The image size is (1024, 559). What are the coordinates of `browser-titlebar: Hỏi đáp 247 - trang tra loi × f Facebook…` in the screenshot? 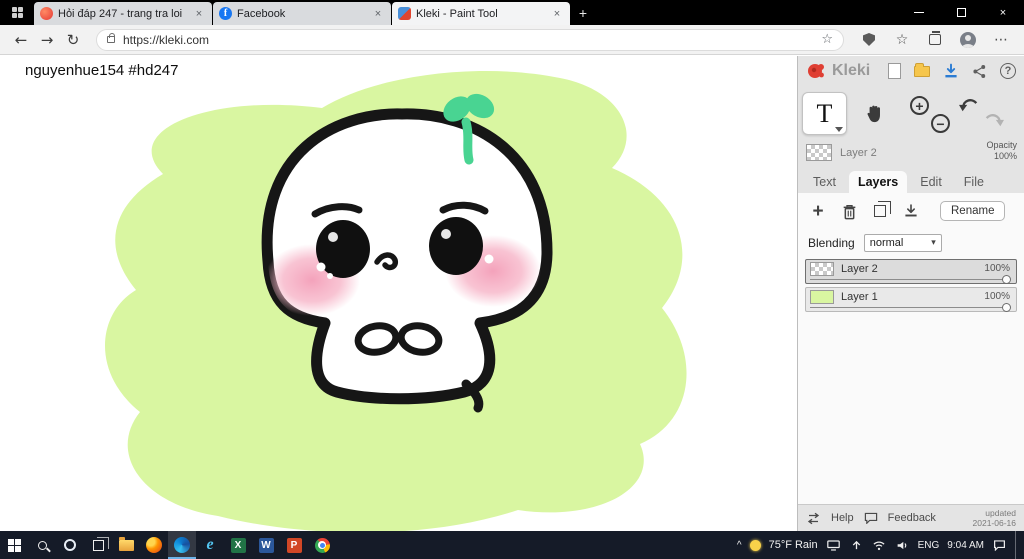 It's located at (512, 12).